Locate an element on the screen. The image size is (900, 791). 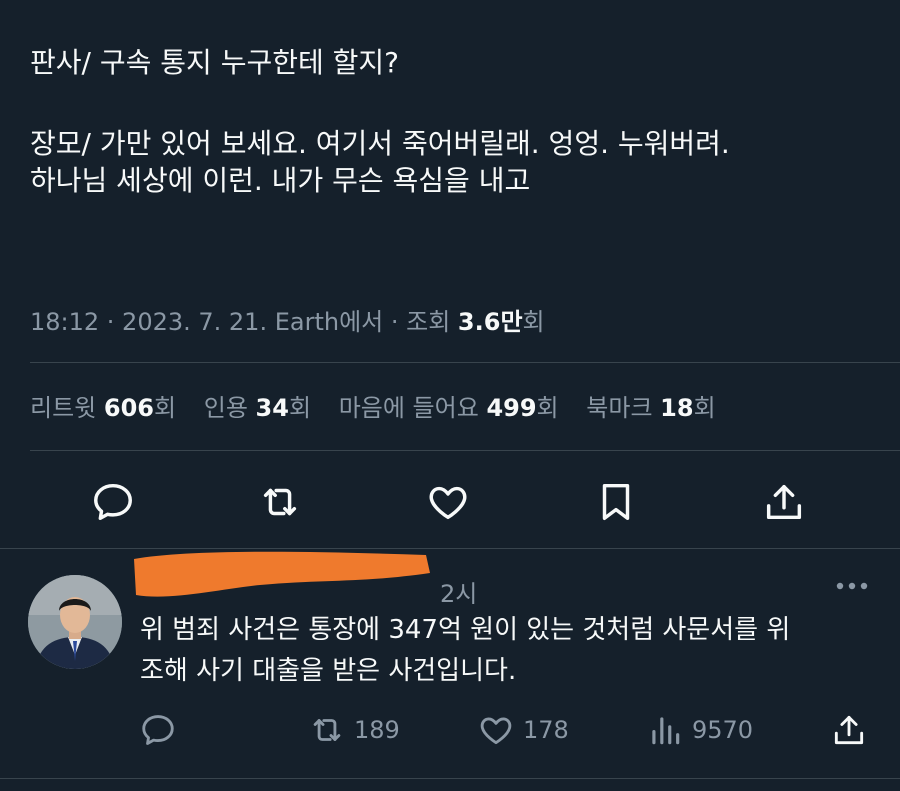
reply-retweet-count: 189 is located at coordinates (377, 730).